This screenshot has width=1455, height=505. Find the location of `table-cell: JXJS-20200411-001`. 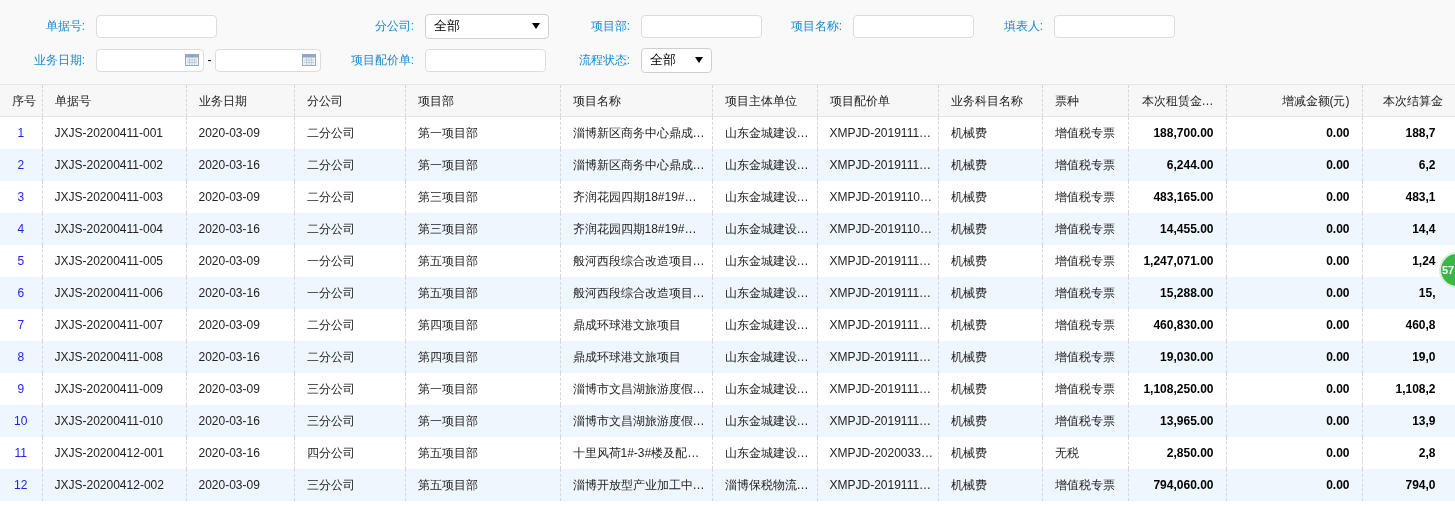

table-cell: JXJS-20200411-001 is located at coordinates (114, 132).